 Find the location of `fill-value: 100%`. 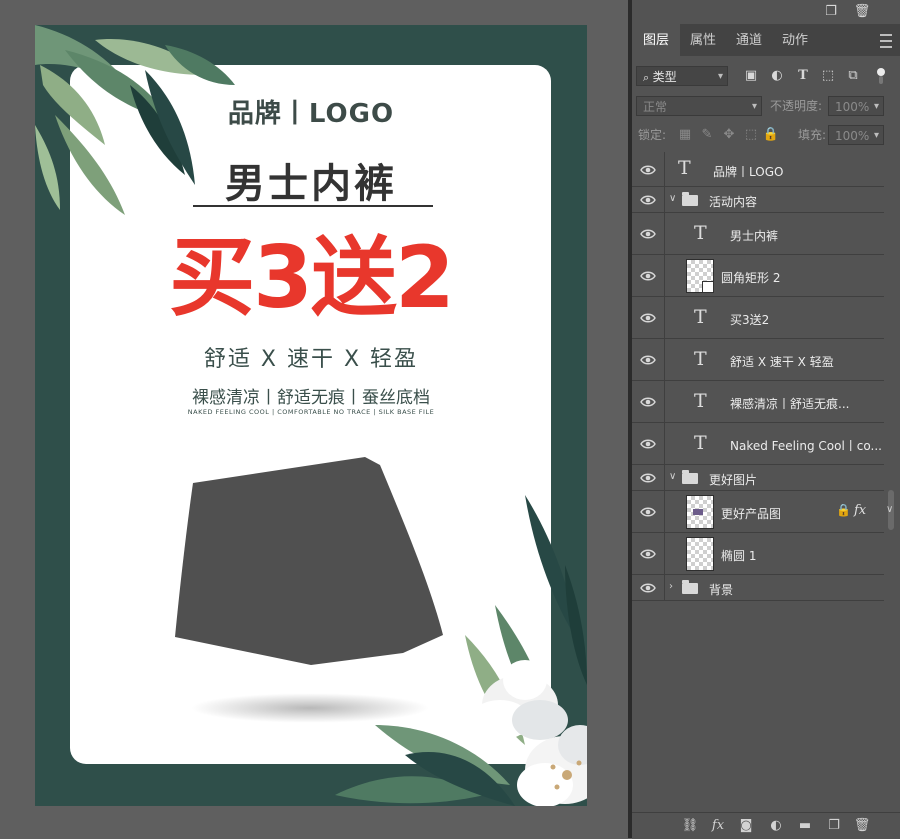

fill-value: 100% is located at coordinates (852, 136).